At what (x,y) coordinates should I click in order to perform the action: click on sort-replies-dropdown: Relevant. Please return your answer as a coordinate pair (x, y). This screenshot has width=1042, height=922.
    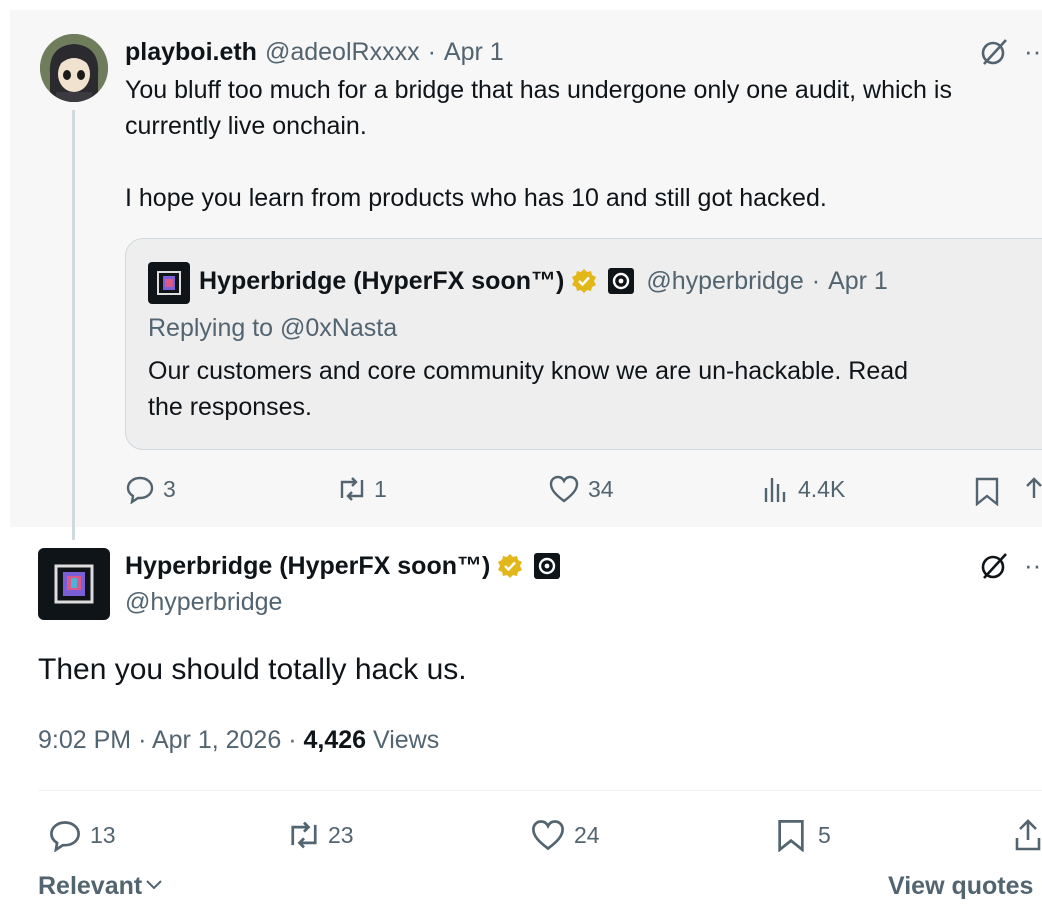
    Looking at the image, I should click on (101, 886).